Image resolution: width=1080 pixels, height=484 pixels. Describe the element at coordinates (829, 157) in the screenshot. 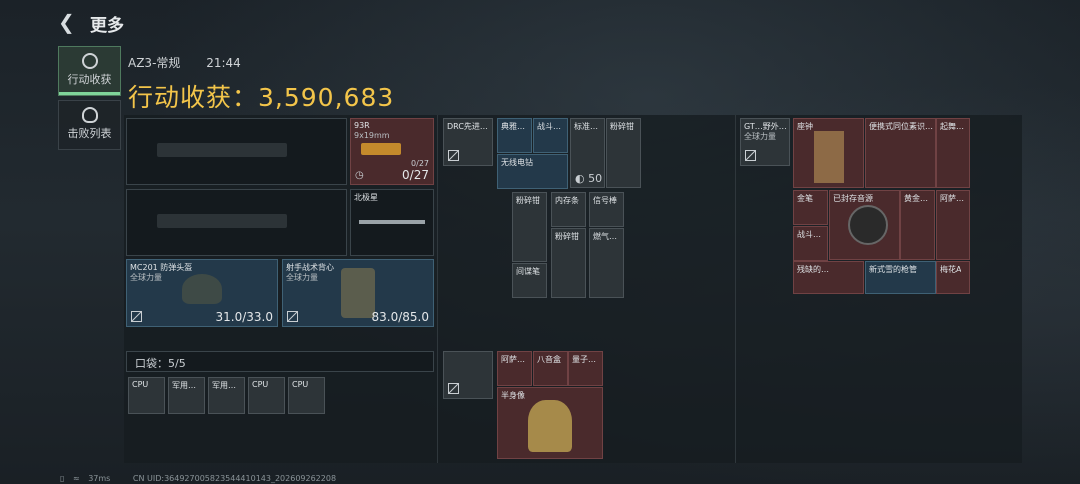

I see `clock-item-icon` at that location.